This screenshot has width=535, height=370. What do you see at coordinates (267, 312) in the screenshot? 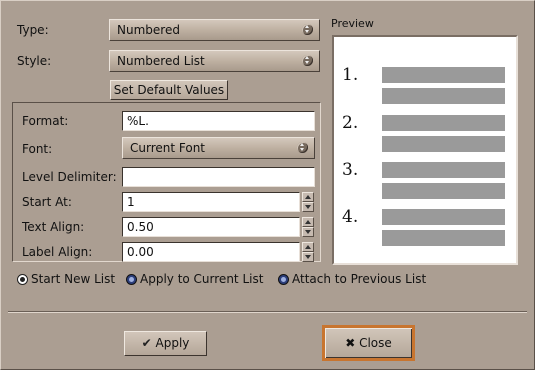
I see `separator` at bounding box center [267, 312].